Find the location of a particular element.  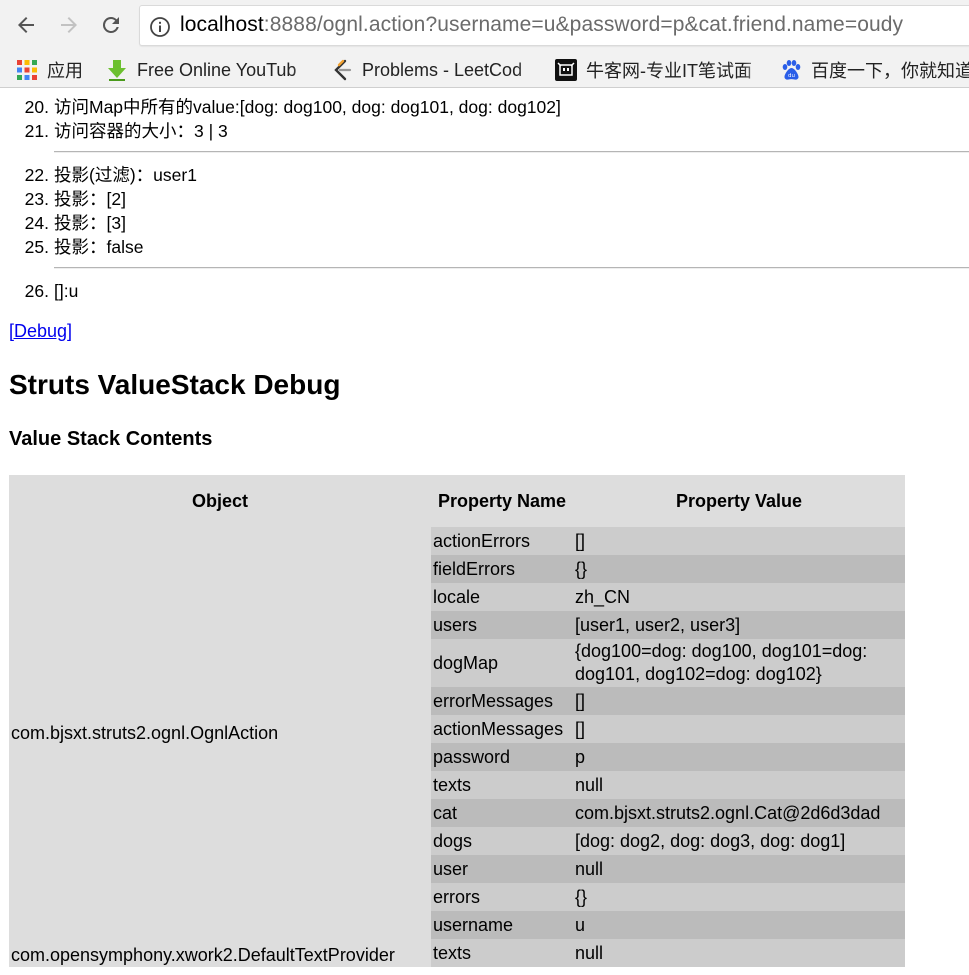

back-arrow-icon is located at coordinates (26, 25).